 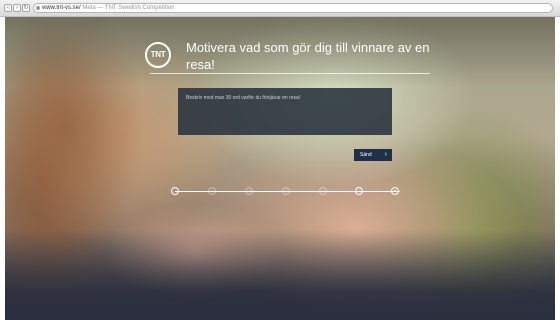 What do you see at coordinates (128, 8) in the screenshot?
I see `page-title-in-bar: Meta — TNT Swedish Competition` at bounding box center [128, 8].